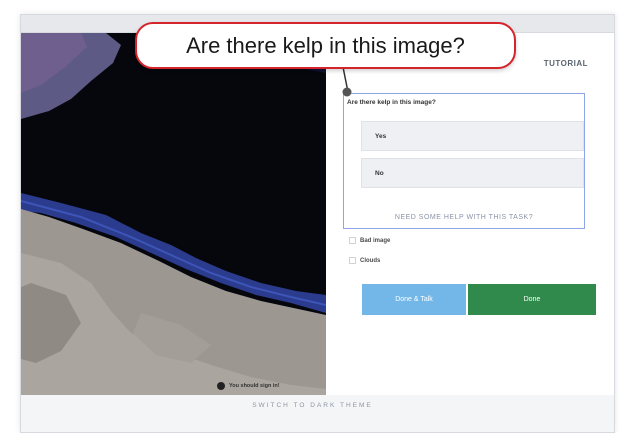 Image resolution: width=625 pixels, height=433 pixels. What do you see at coordinates (370, 260) in the screenshot?
I see `clouds-label: Clouds` at bounding box center [370, 260].